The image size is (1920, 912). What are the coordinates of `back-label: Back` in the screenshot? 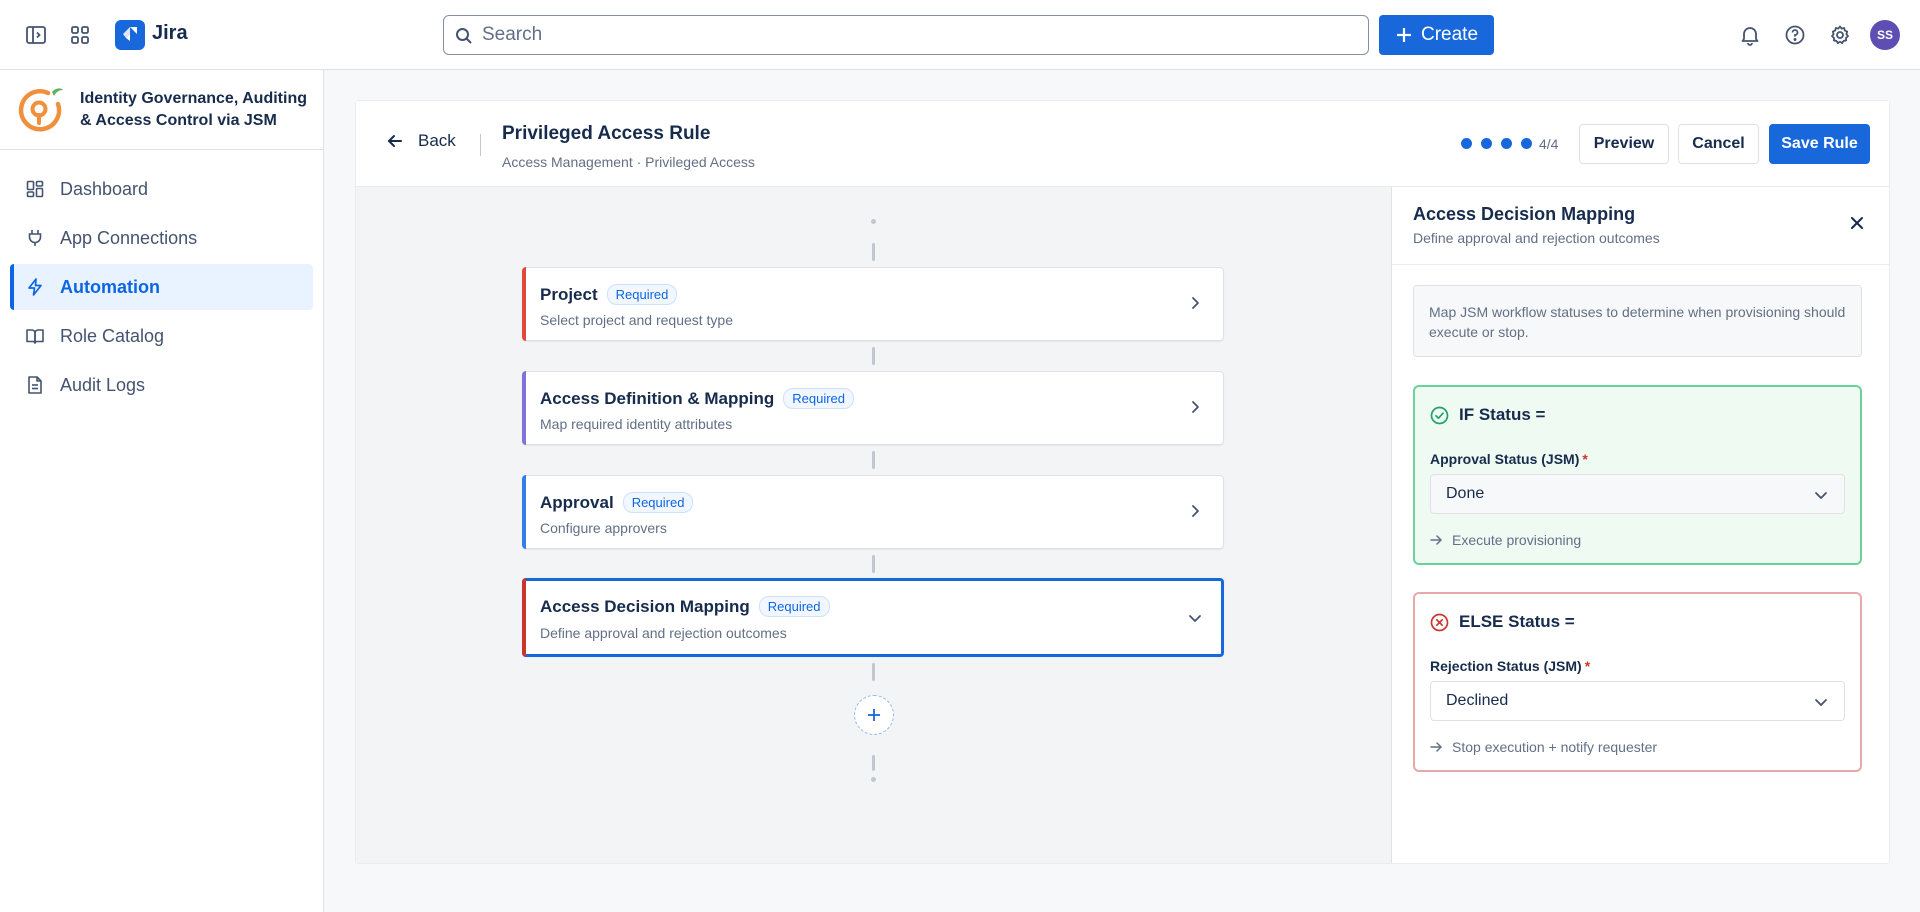 It's located at (437, 140).